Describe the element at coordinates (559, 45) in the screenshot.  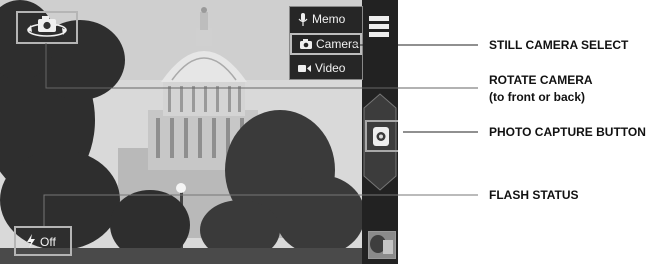
I see `callout-still-camera-select: STILL CAMERA SELECT` at that location.